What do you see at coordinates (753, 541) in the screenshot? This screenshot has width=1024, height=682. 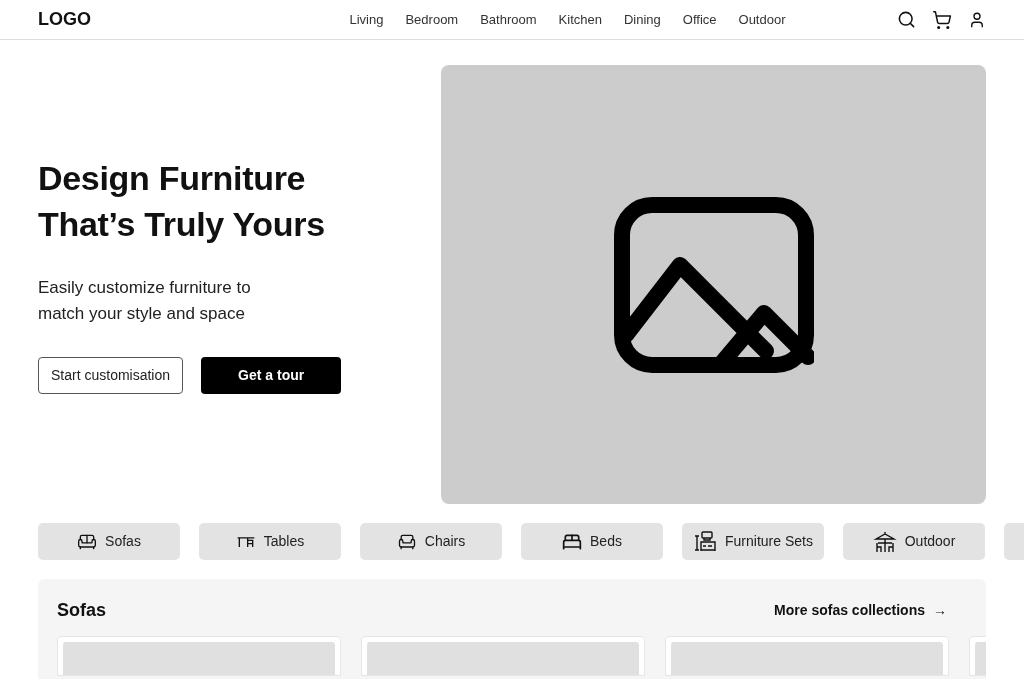 I see `category-chip: Furniture Sets` at bounding box center [753, 541].